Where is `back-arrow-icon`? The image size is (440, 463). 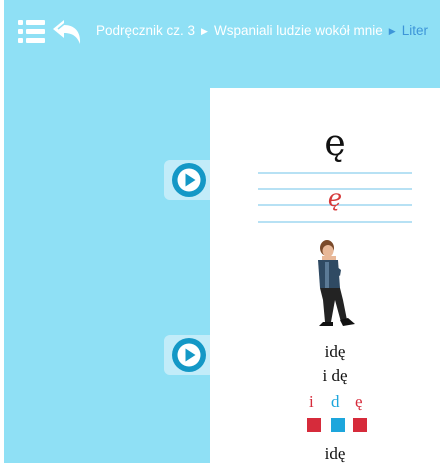 back-arrow-icon is located at coordinates (67, 32).